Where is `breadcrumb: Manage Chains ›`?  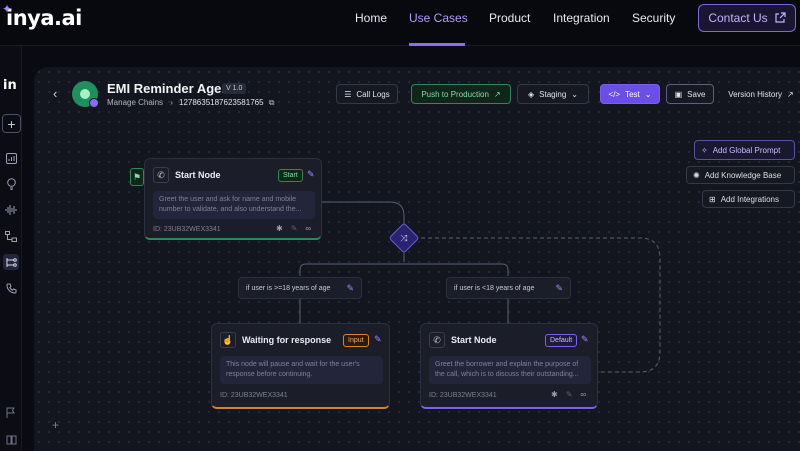 breadcrumb: Manage Chains › is located at coordinates (140, 102).